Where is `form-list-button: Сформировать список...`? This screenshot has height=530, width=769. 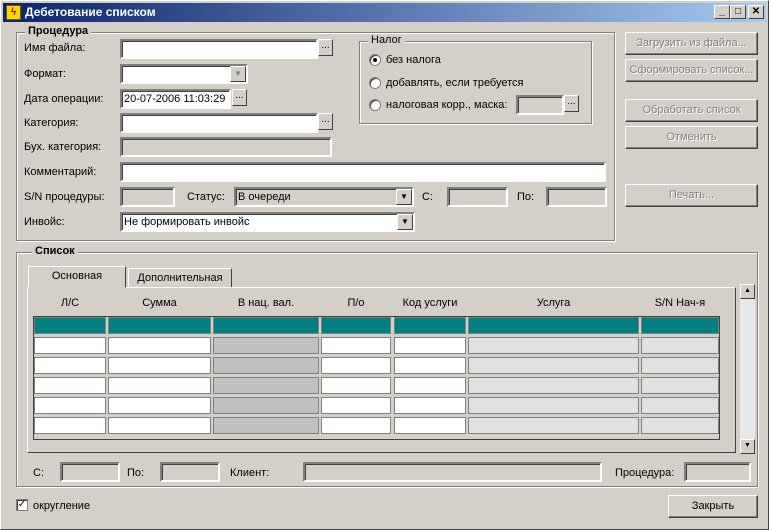
form-list-button: Сформировать список... is located at coordinates (691, 70).